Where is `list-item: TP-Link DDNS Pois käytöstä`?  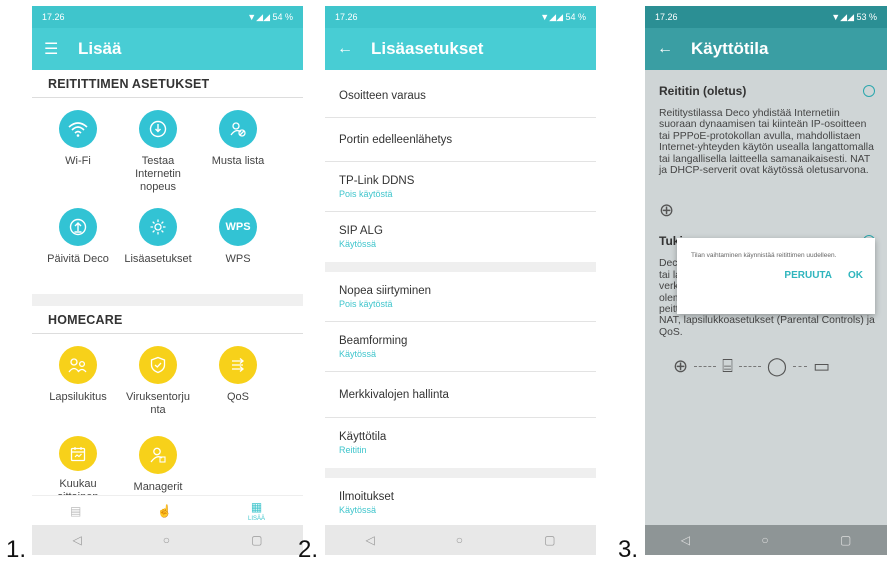
list-item: TP-Link DDNS Pois käytöstä is located at coordinates (460, 187).